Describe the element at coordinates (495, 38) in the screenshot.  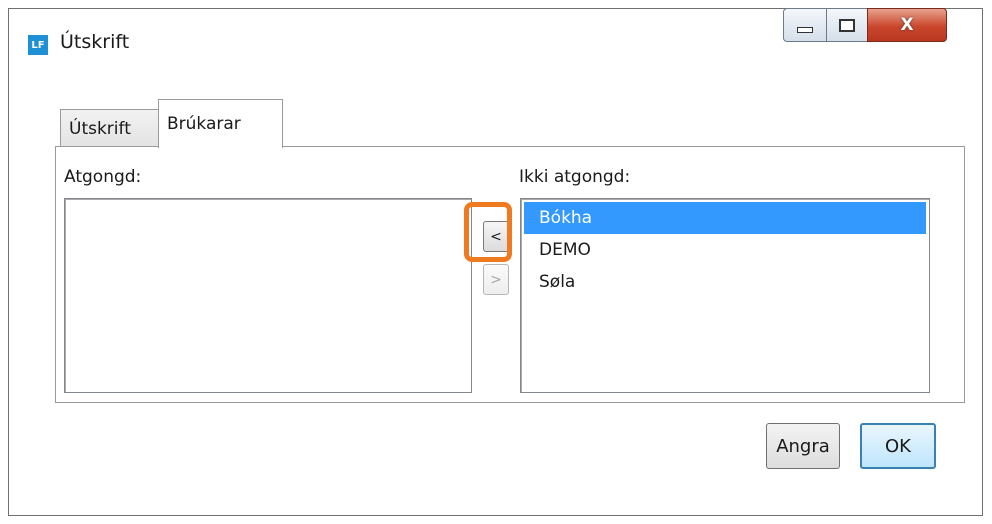
I see `title-bar: LF Útskrift X` at that location.